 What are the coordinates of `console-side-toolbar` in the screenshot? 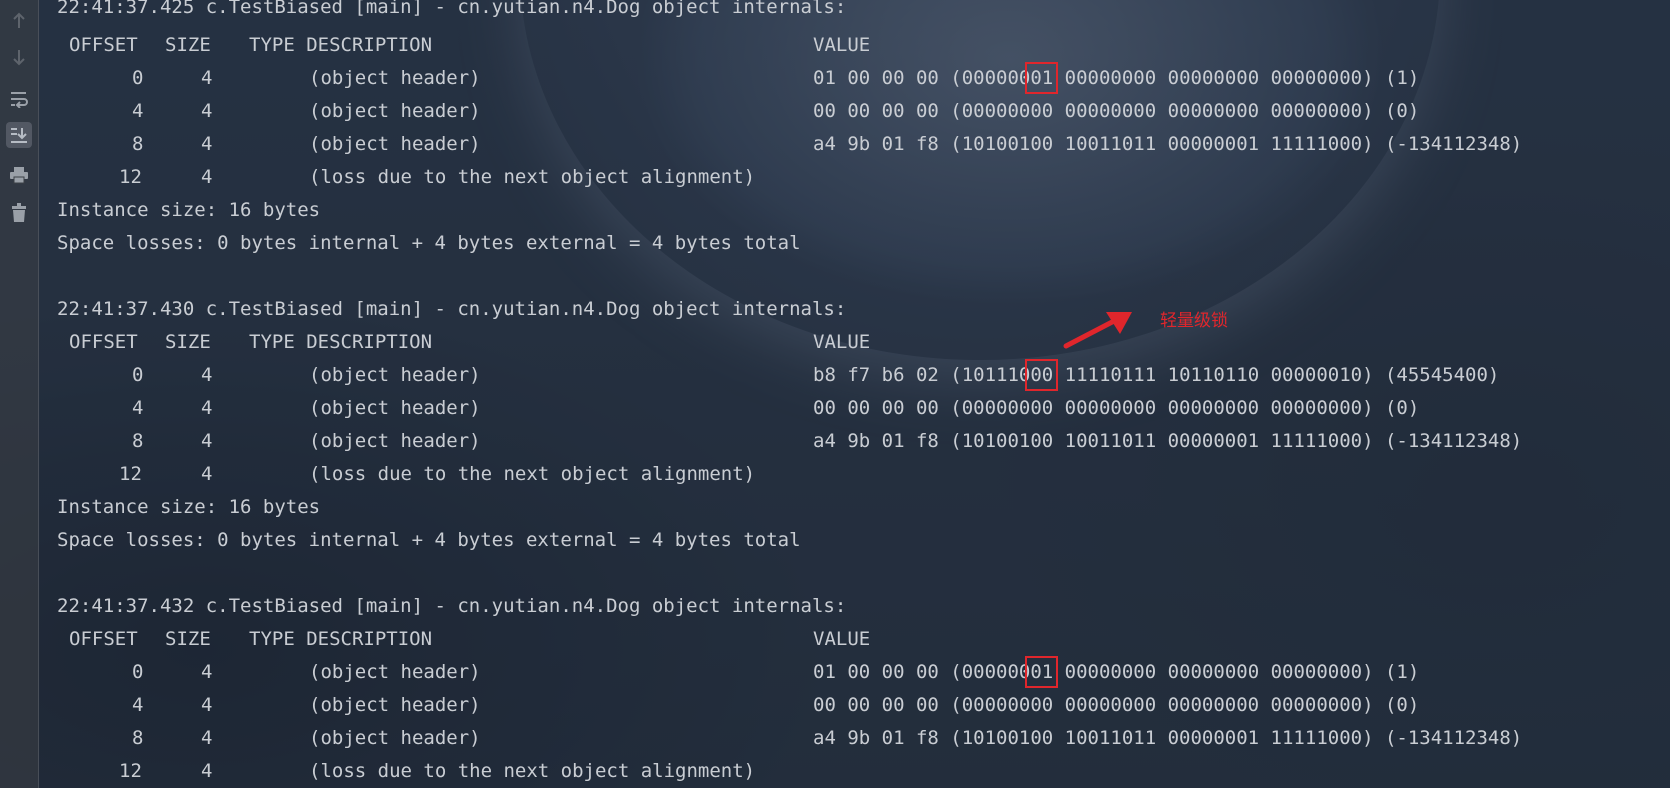 It's located at (19, 394).